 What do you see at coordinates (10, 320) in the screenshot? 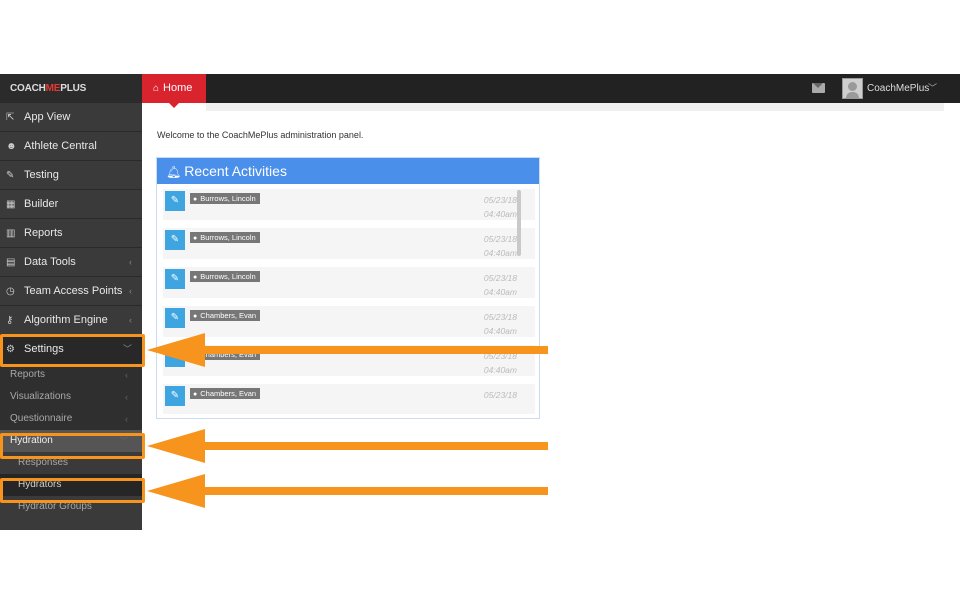
I see `key-icon: ⚷` at bounding box center [10, 320].